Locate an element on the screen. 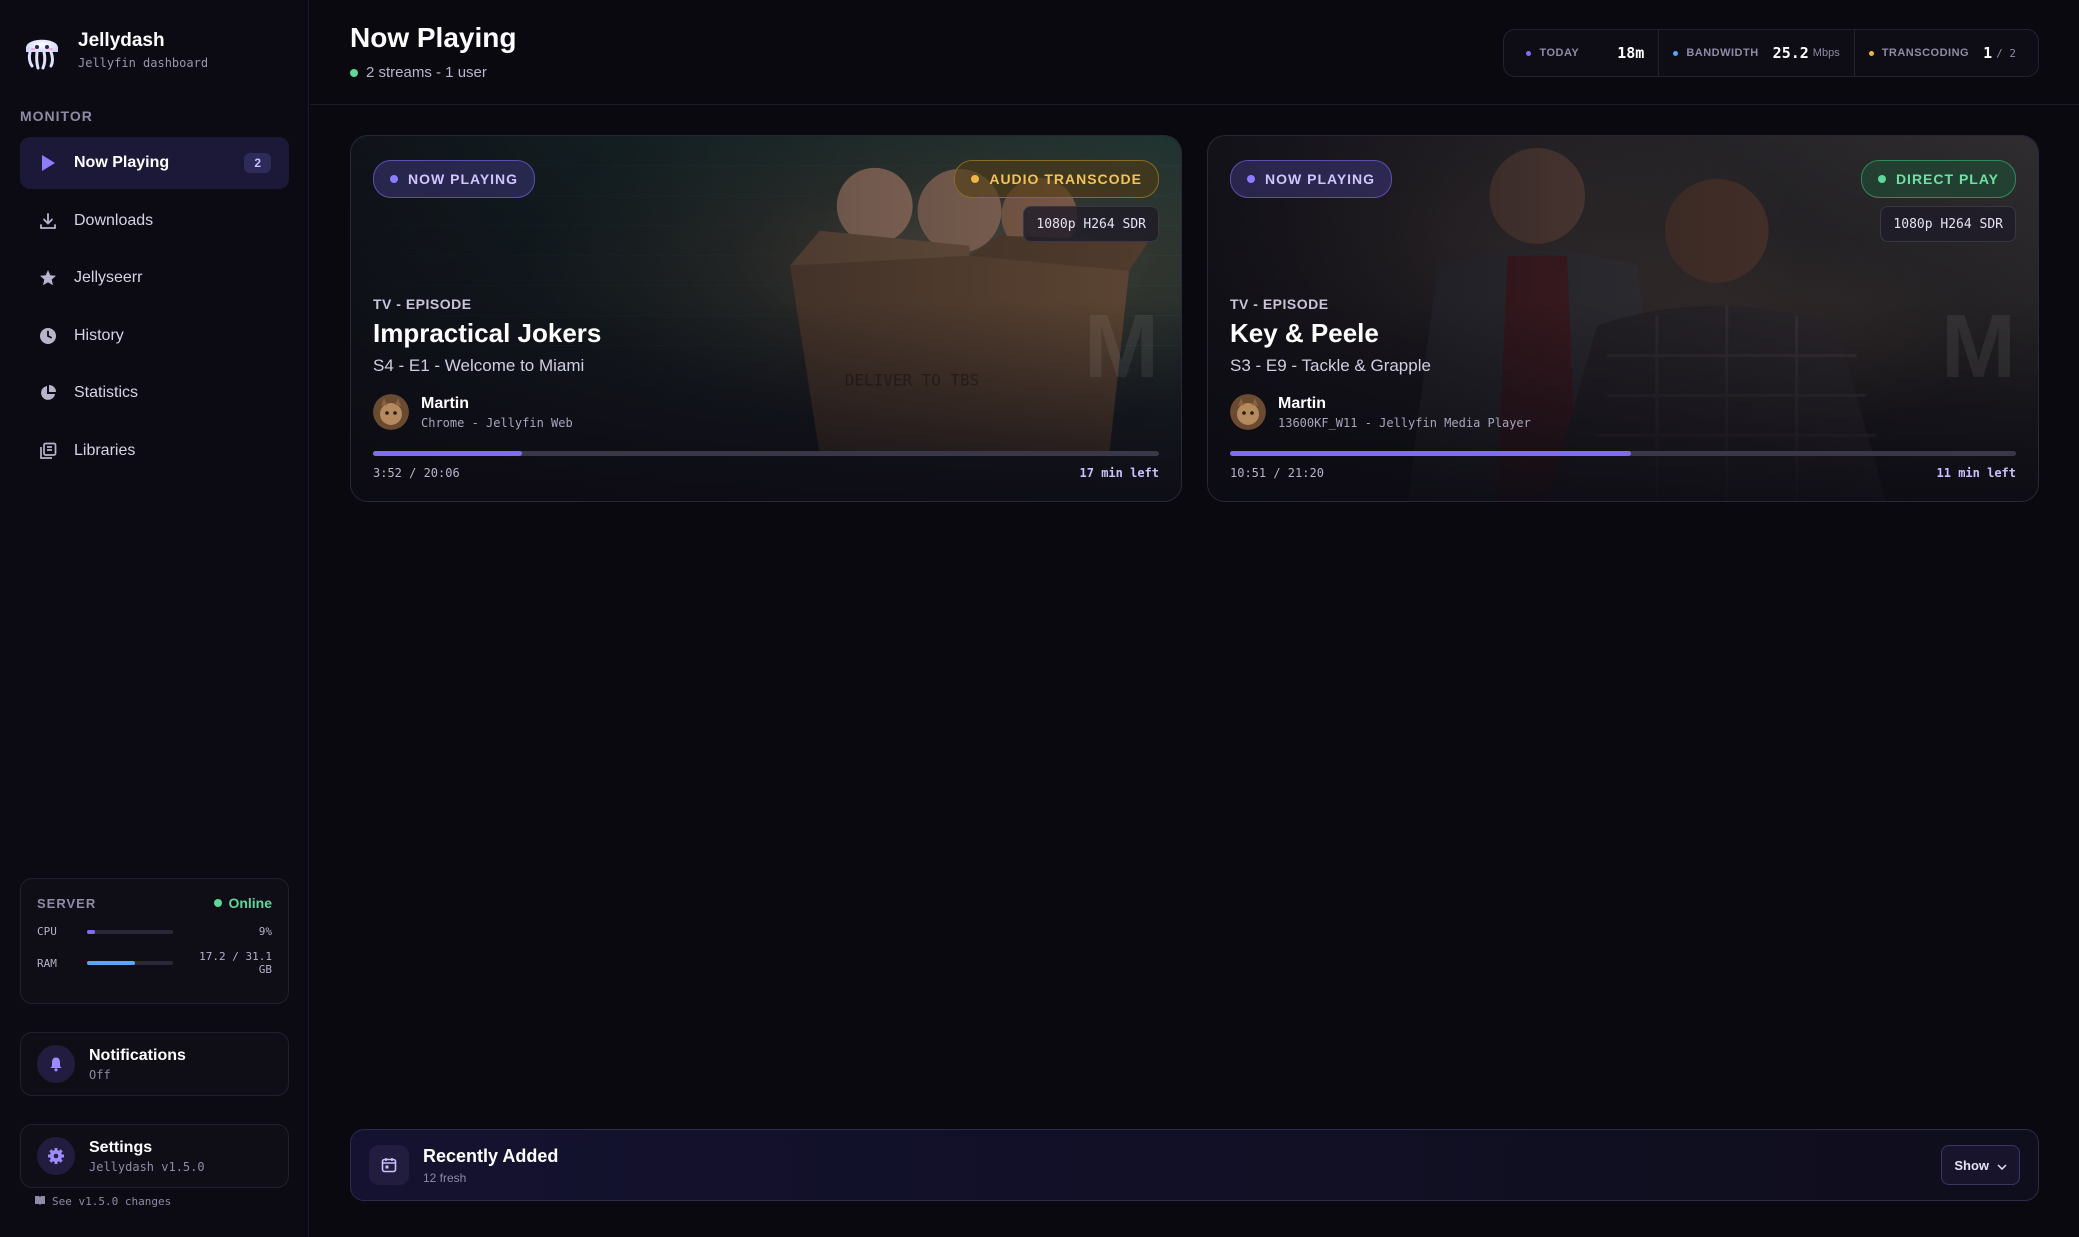  calendar-icon is located at coordinates (389, 1165).